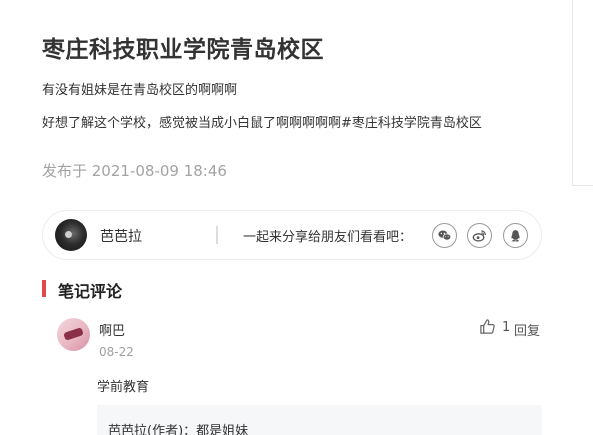 Image resolution: width=593 pixels, height=435 pixels. I want to click on side-panel-edge, so click(582, 93).